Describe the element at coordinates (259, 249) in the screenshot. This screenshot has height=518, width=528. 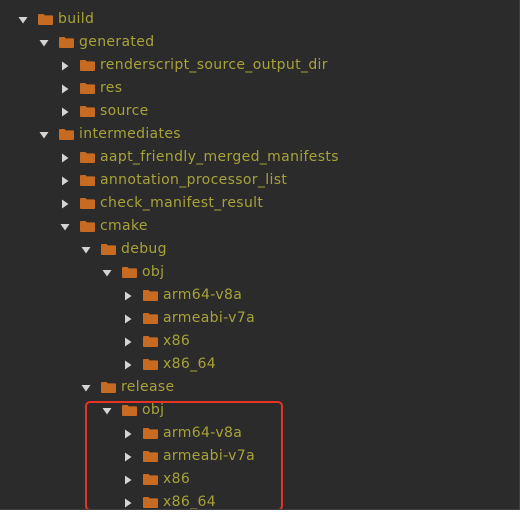
I see `tree-node-debug: debug` at that location.